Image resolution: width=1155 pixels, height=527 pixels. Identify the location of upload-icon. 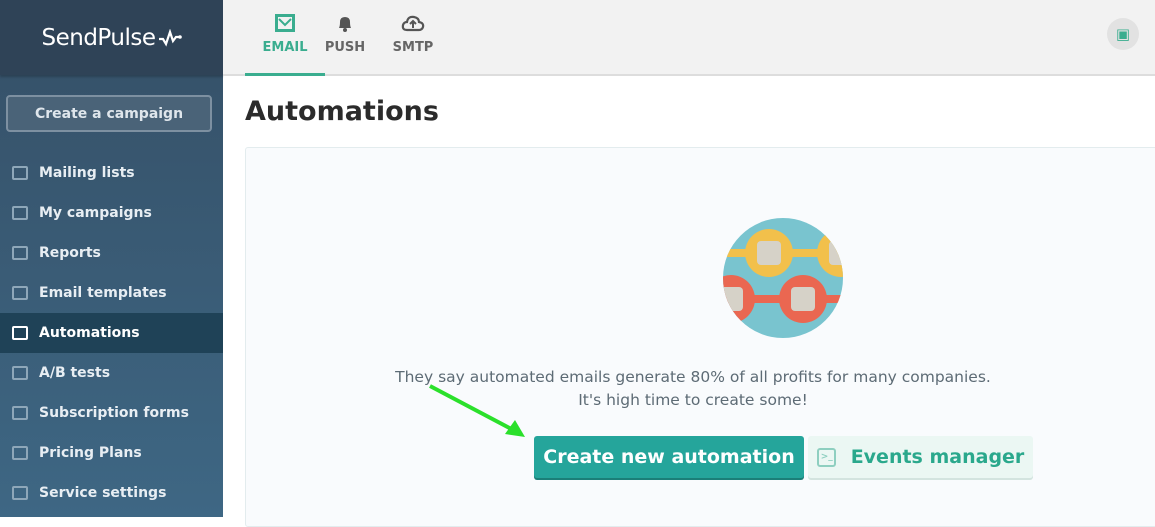
(20, 213).